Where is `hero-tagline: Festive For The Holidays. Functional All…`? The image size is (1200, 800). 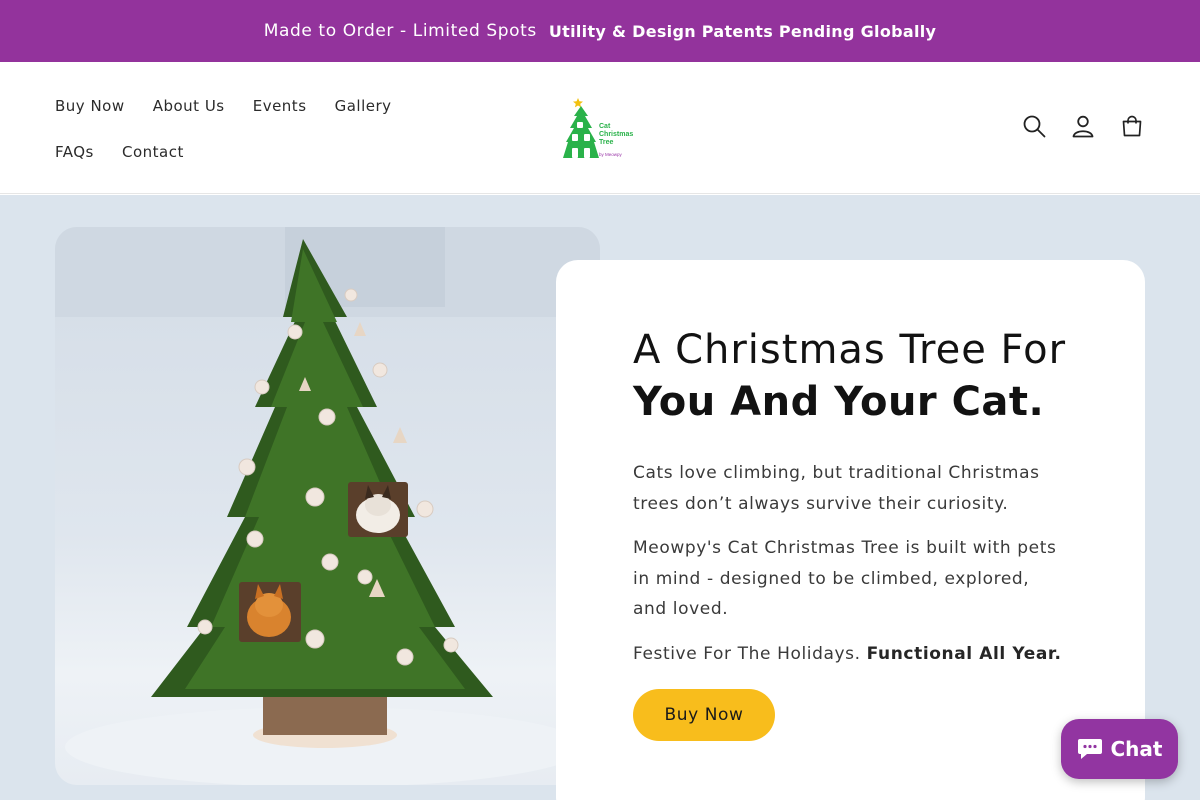
hero-tagline: Festive For The Holidays. Functional All… is located at coordinates (850, 654).